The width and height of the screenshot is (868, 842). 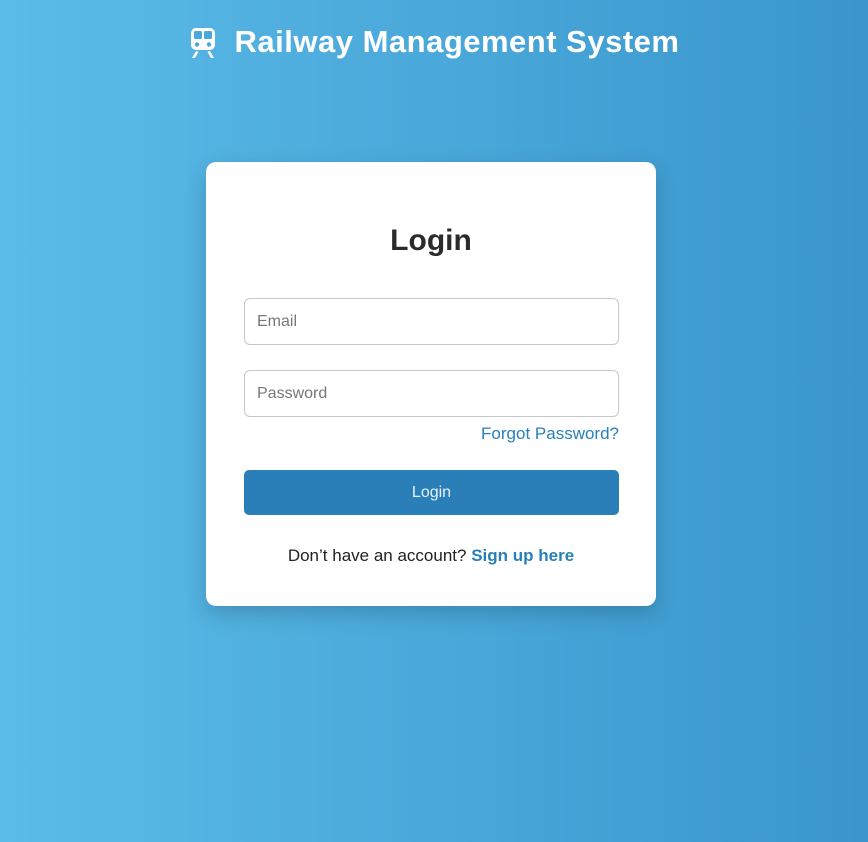 What do you see at coordinates (431, 240) in the screenshot?
I see `login-heading: Login` at bounding box center [431, 240].